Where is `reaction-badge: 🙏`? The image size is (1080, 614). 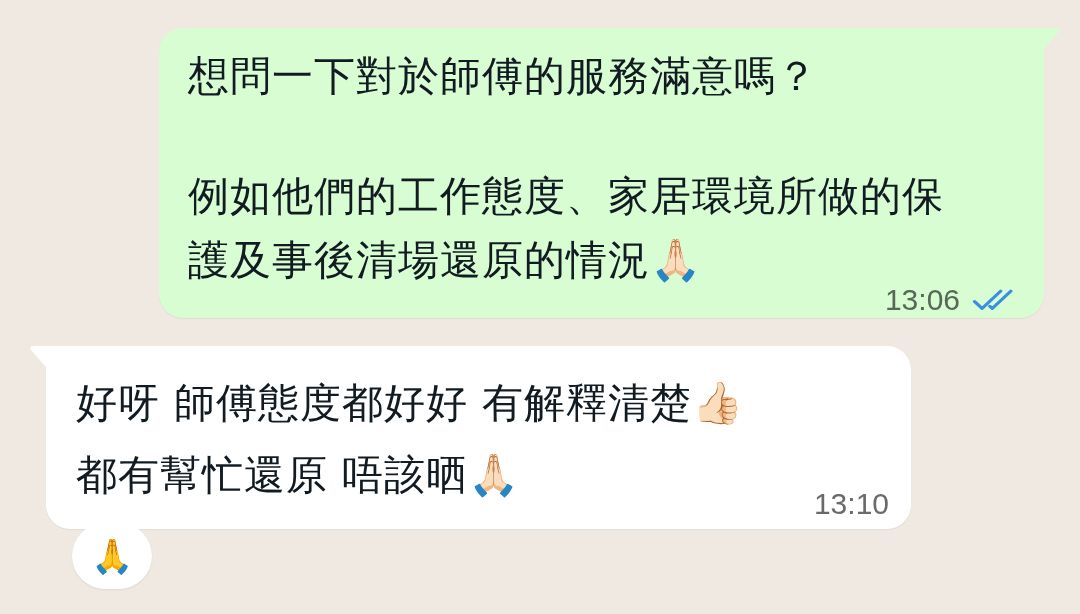
reaction-badge: 🙏 is located at coordinates (112, 556).